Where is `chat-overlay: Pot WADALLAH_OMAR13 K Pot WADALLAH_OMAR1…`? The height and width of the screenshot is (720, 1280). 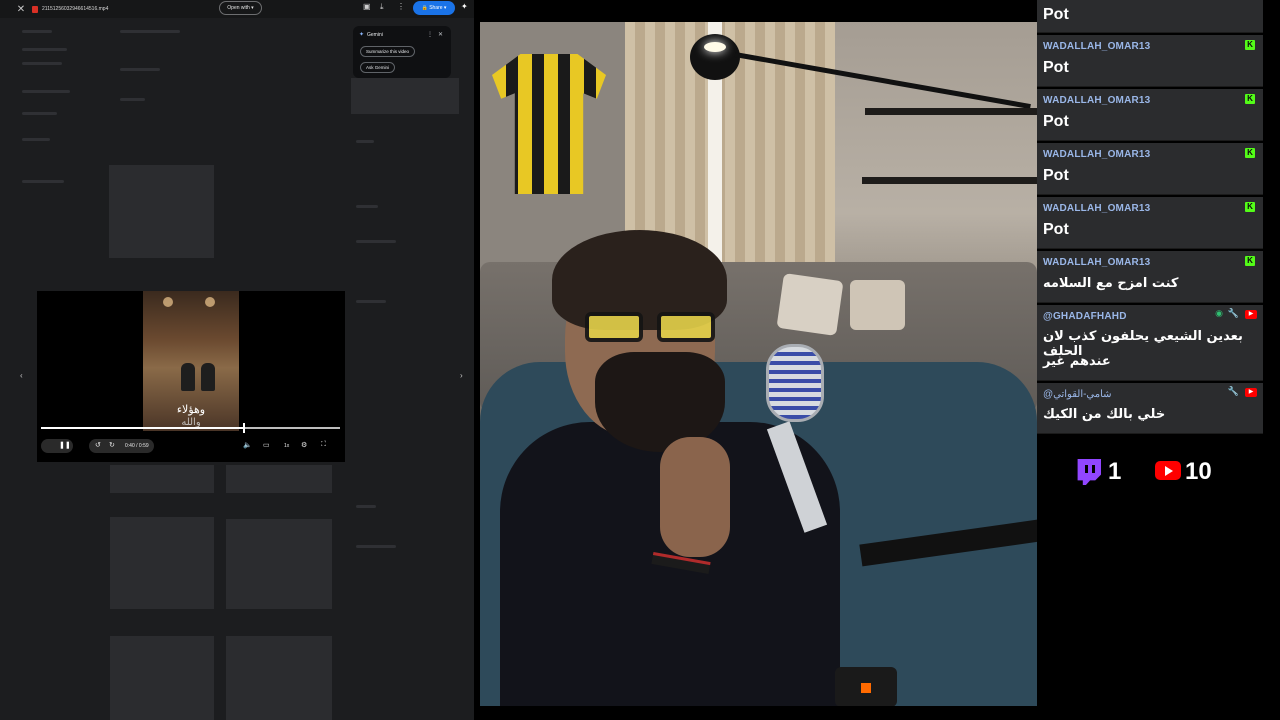
chat-overlay: Pot WADALLAH_OMAR13 K Pot WADALLAH_OMAR1… is located at coordinates (1150, 217).